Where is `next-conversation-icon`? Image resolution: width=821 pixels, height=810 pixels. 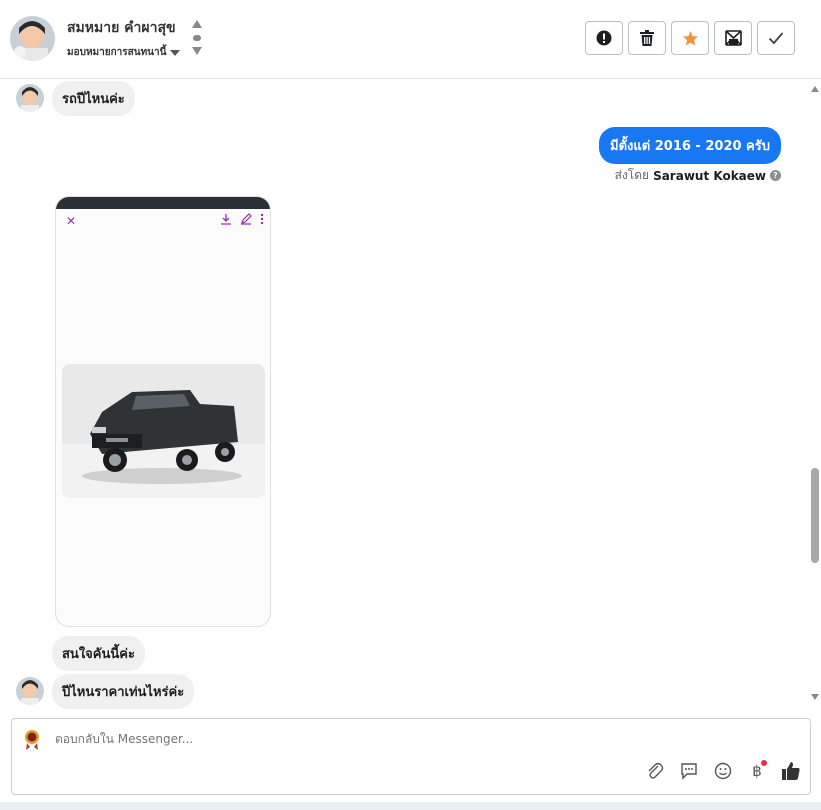 next-conversation-icon is located at coordinates (197, 51).